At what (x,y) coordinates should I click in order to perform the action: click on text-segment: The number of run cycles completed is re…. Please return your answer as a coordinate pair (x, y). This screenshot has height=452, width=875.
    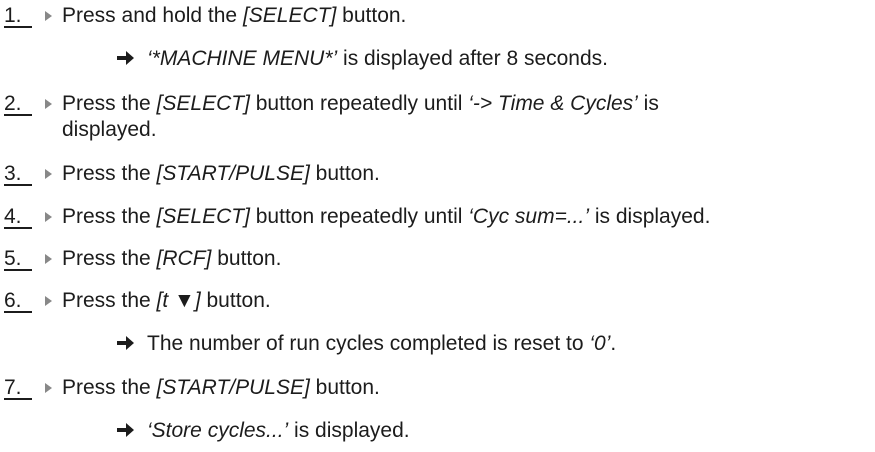
    Looking at the image, I should click on (368, 343).